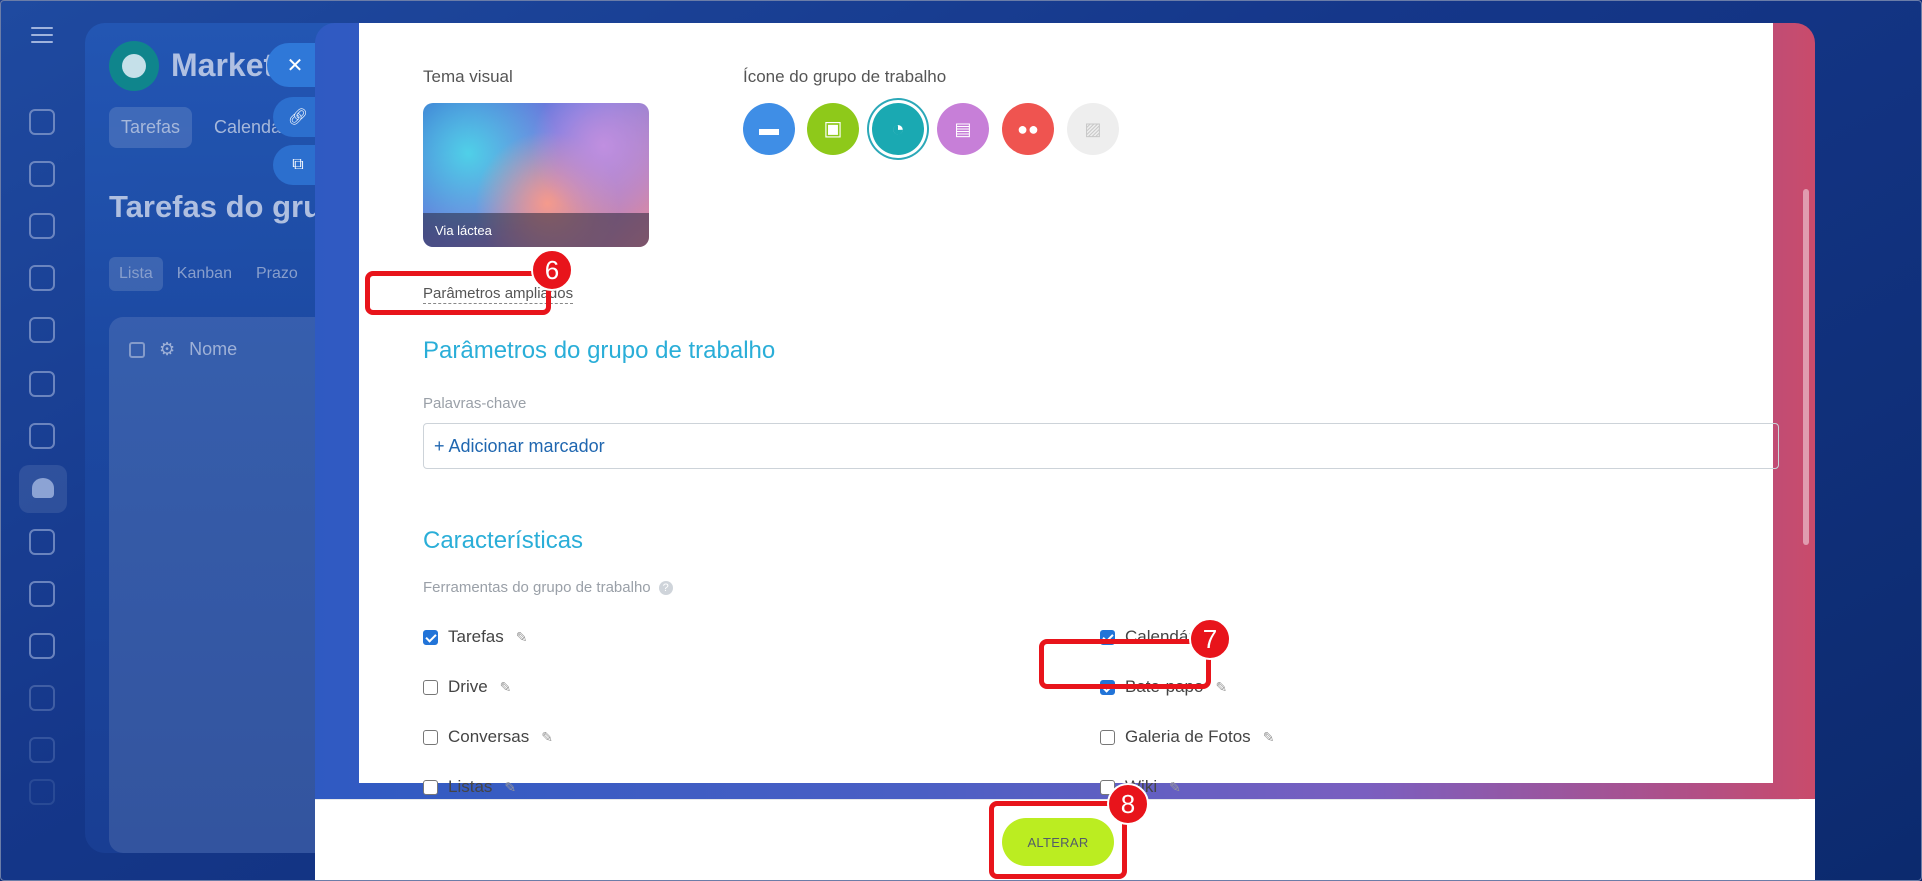  What do you see at coordinates (183, 349) in the screenshot?
I see `table-header: ⚙ Nome` at bounding box center [183, 349].